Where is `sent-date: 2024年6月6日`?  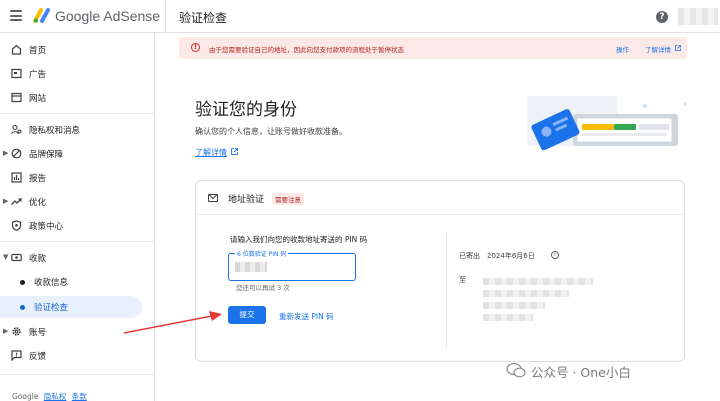
sent-date: 2024年6月6日 is located at coordinates (511, 256).